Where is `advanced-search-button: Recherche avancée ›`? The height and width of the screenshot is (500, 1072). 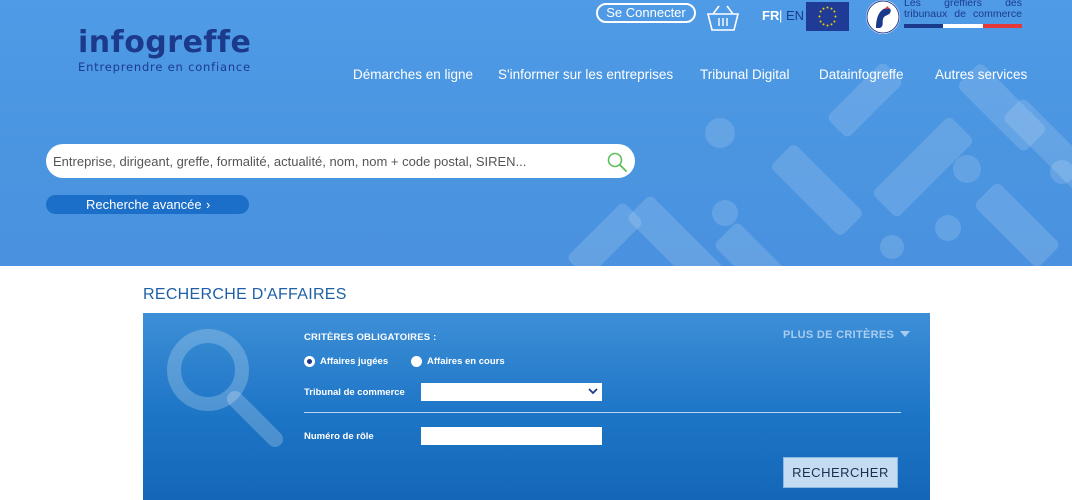
advanced-search-button: Recherche avancée › is located at coordinates (147, 204).